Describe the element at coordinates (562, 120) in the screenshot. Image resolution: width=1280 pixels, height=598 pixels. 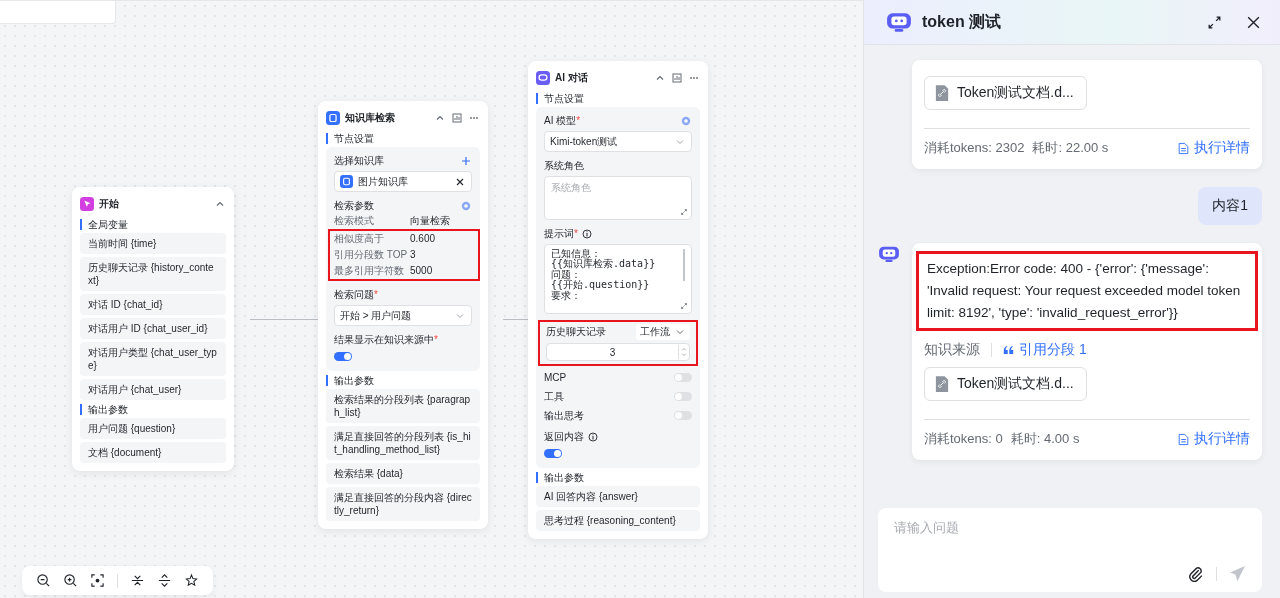
I see `field-label: AI 模型*` at that location.